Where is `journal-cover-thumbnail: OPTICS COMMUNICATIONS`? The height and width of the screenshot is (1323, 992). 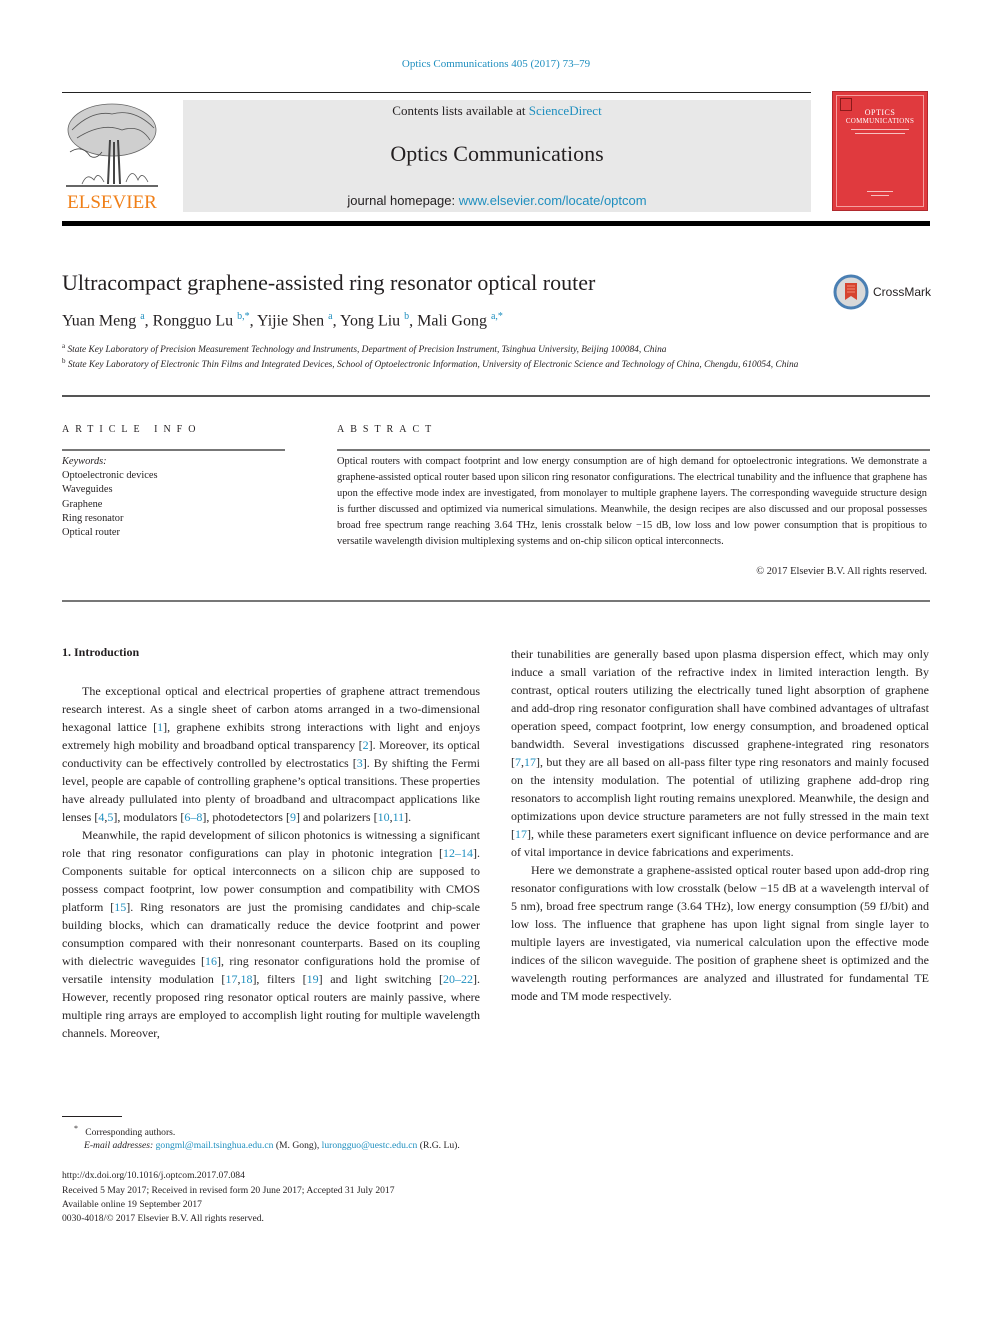
journal-cover-thumbnail: OPTICS COMMUNICATIONS is located at coordinates (880, 151).